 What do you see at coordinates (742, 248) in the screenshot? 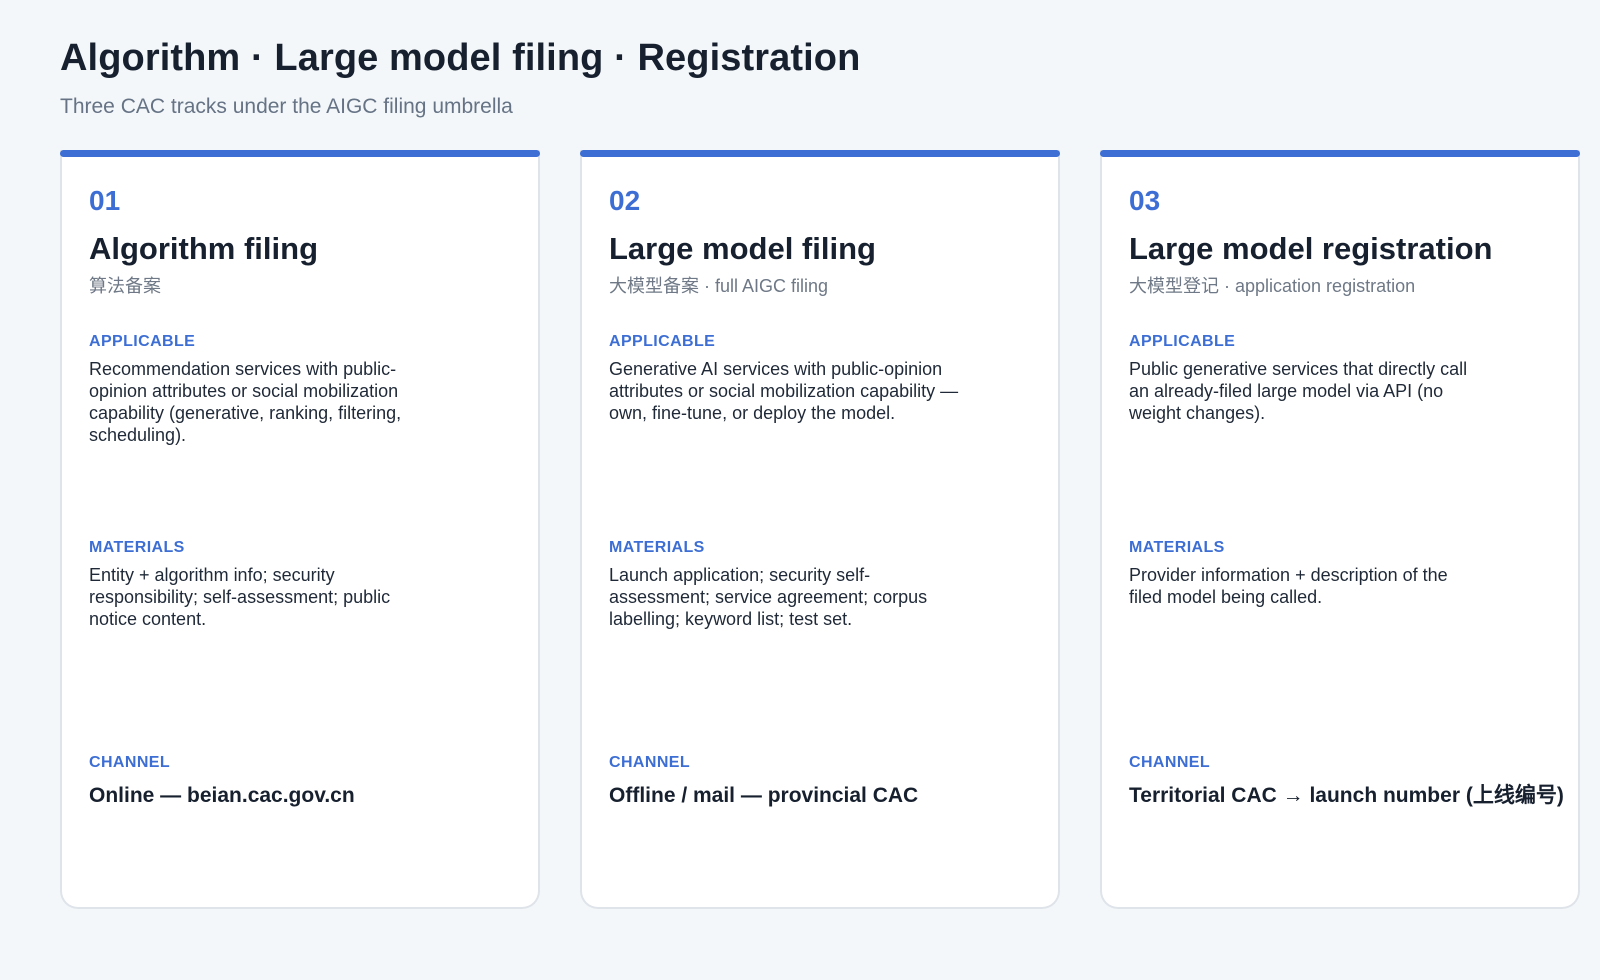
I see `card-title: Large model filing` at bounding box center [742, 248].